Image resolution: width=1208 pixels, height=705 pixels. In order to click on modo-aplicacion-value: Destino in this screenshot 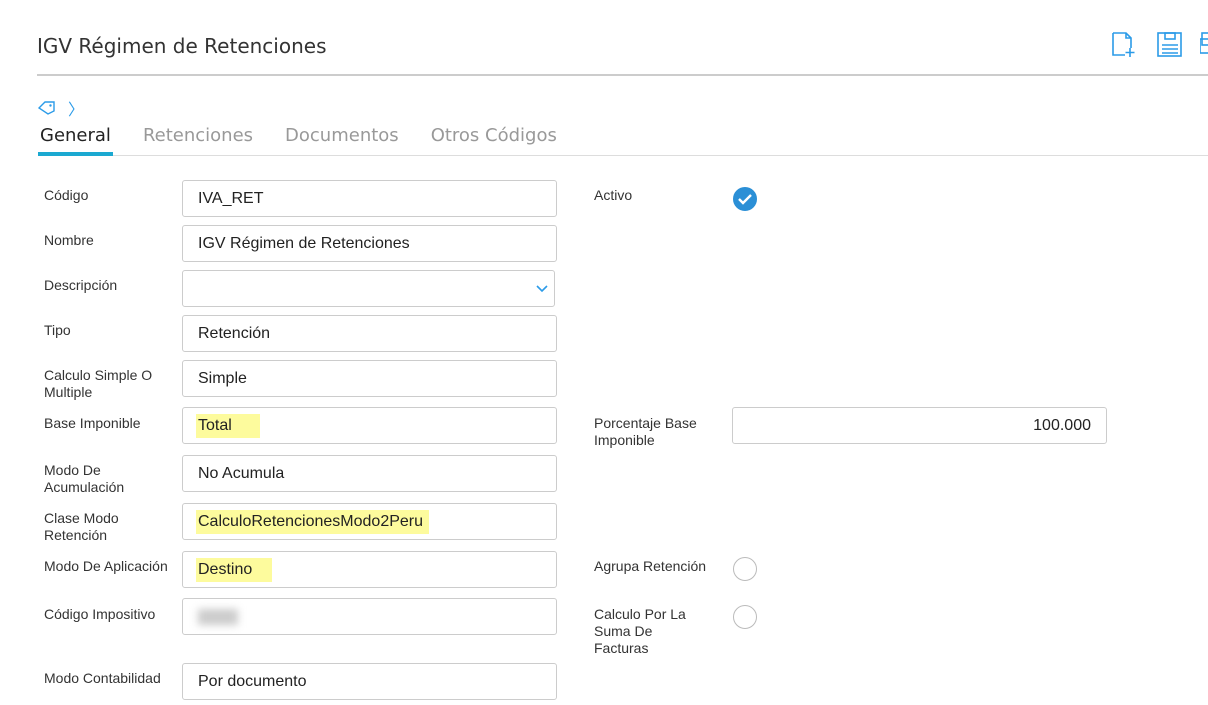, I will do `click(234, 569)`.